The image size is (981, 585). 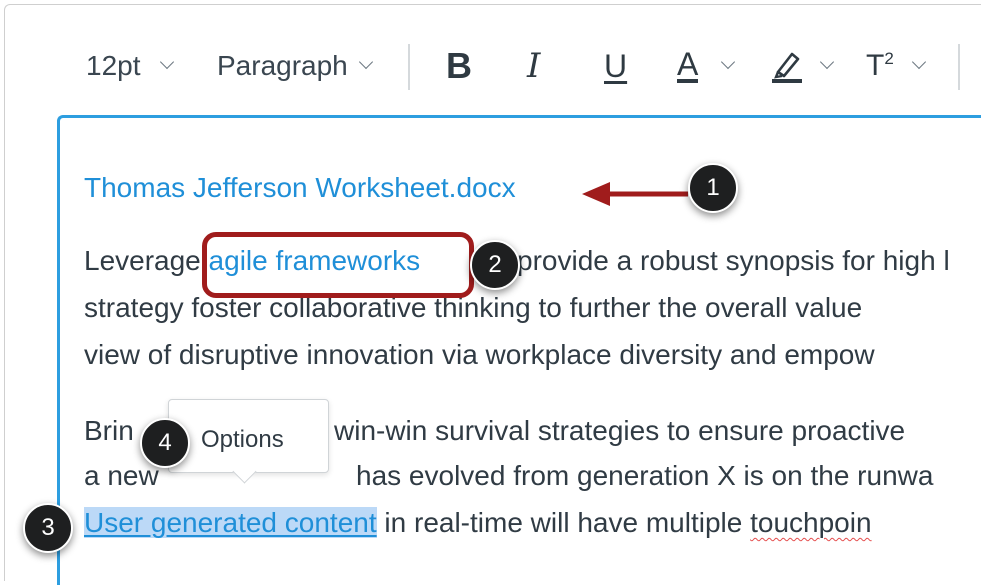 What do you see at coordinates (121, 475) in the screenshot?
I see `paragraph-2-line-2-start: a new` at bounding box center [121, 475].